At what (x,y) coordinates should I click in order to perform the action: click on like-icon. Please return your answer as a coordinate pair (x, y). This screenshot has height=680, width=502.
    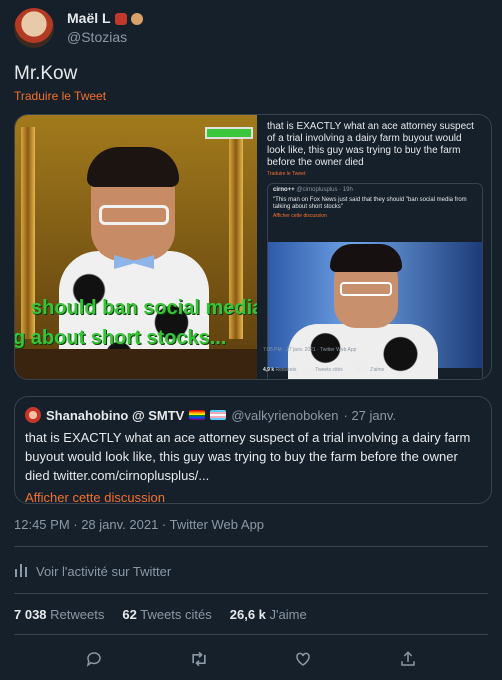
    Looking at the image, I should click on (303, 659).